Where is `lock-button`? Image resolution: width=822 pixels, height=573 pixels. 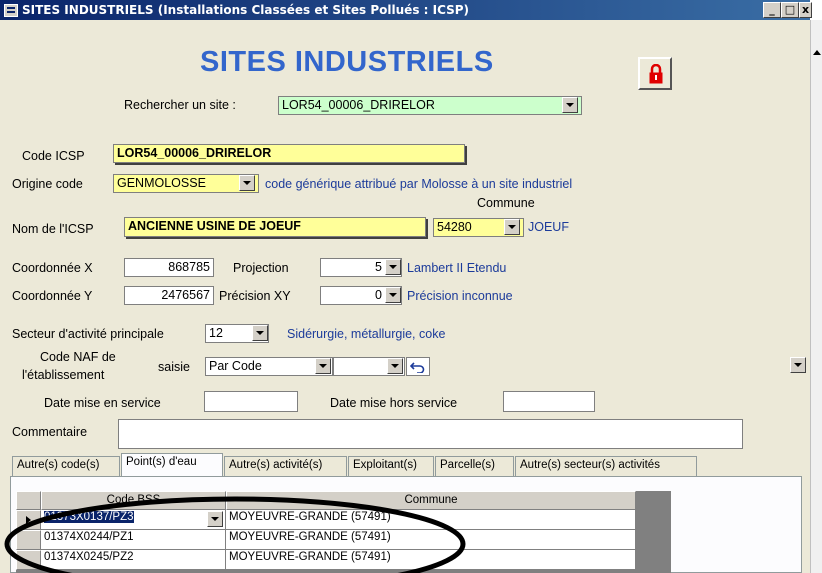
lock-button is located at coordinates (655, 73).